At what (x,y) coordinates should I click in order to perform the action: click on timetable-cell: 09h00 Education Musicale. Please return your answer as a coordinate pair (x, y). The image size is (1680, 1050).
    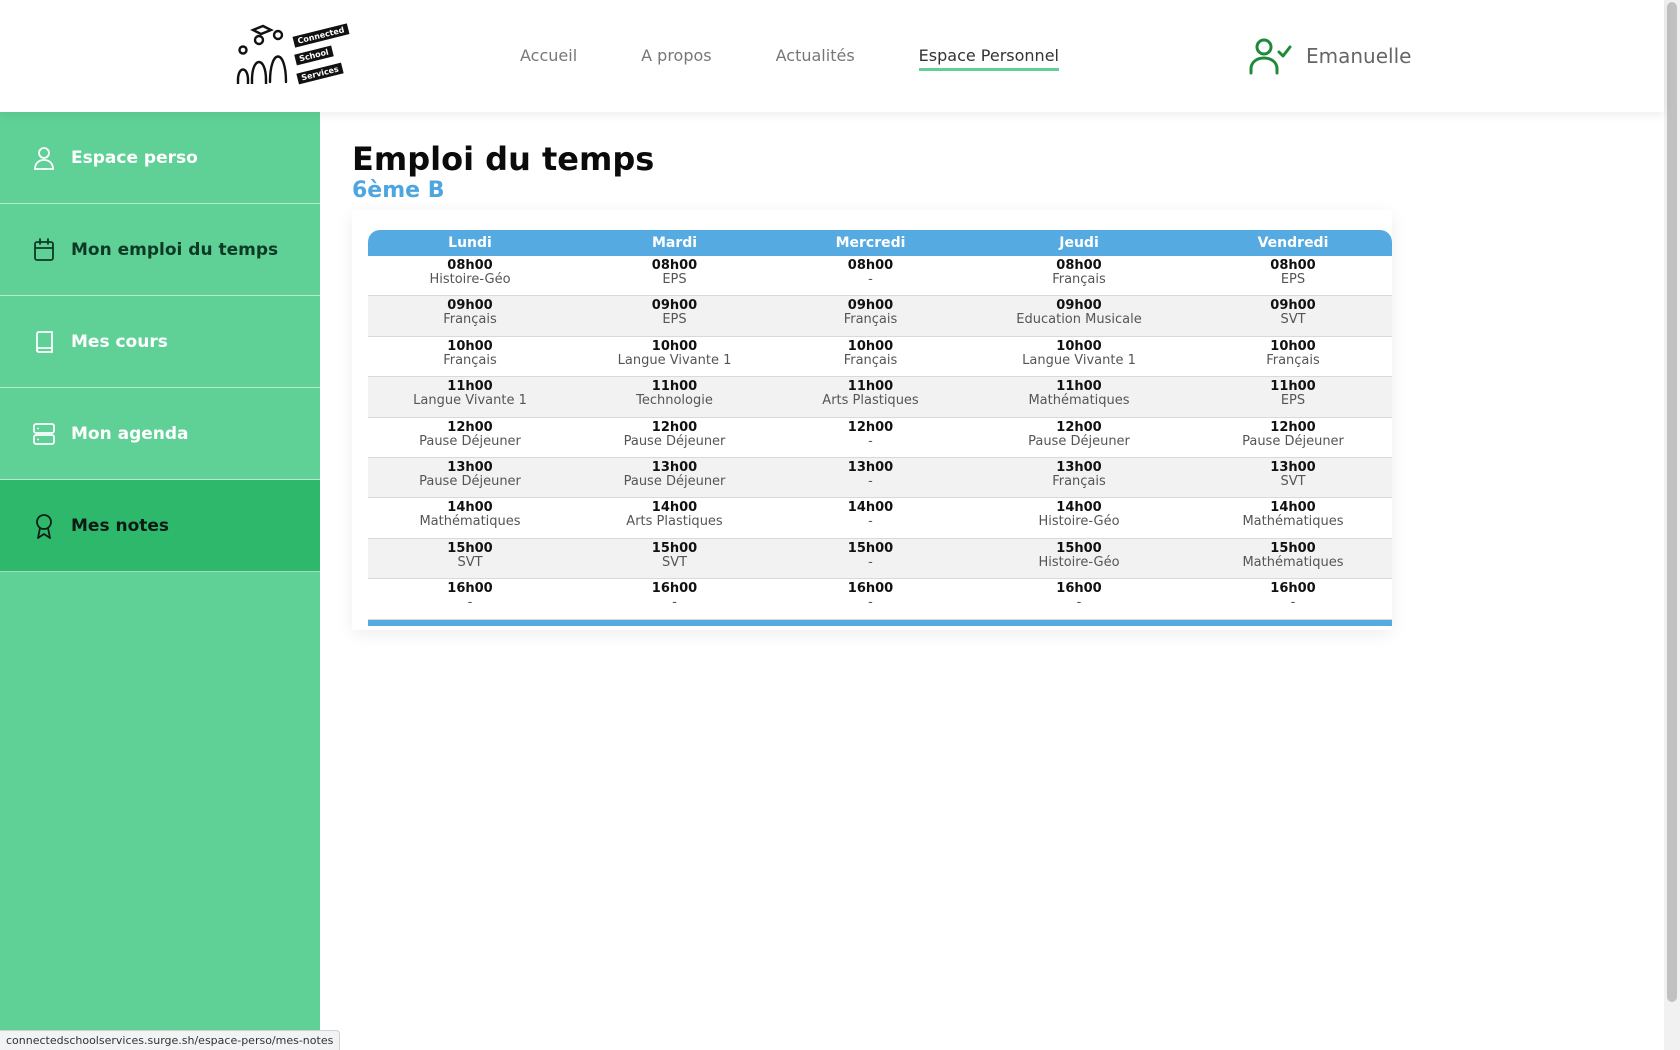
    Looking at the image, I should click on (1079, 315).